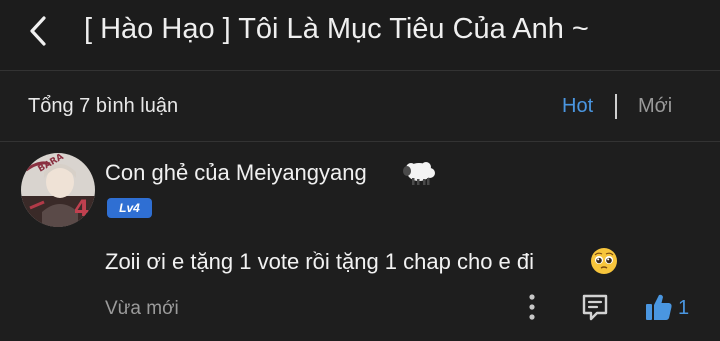 Image resolution: width=720 pixels, height=341 pixels. I want to click on sheep-icon, so click(419, 172).